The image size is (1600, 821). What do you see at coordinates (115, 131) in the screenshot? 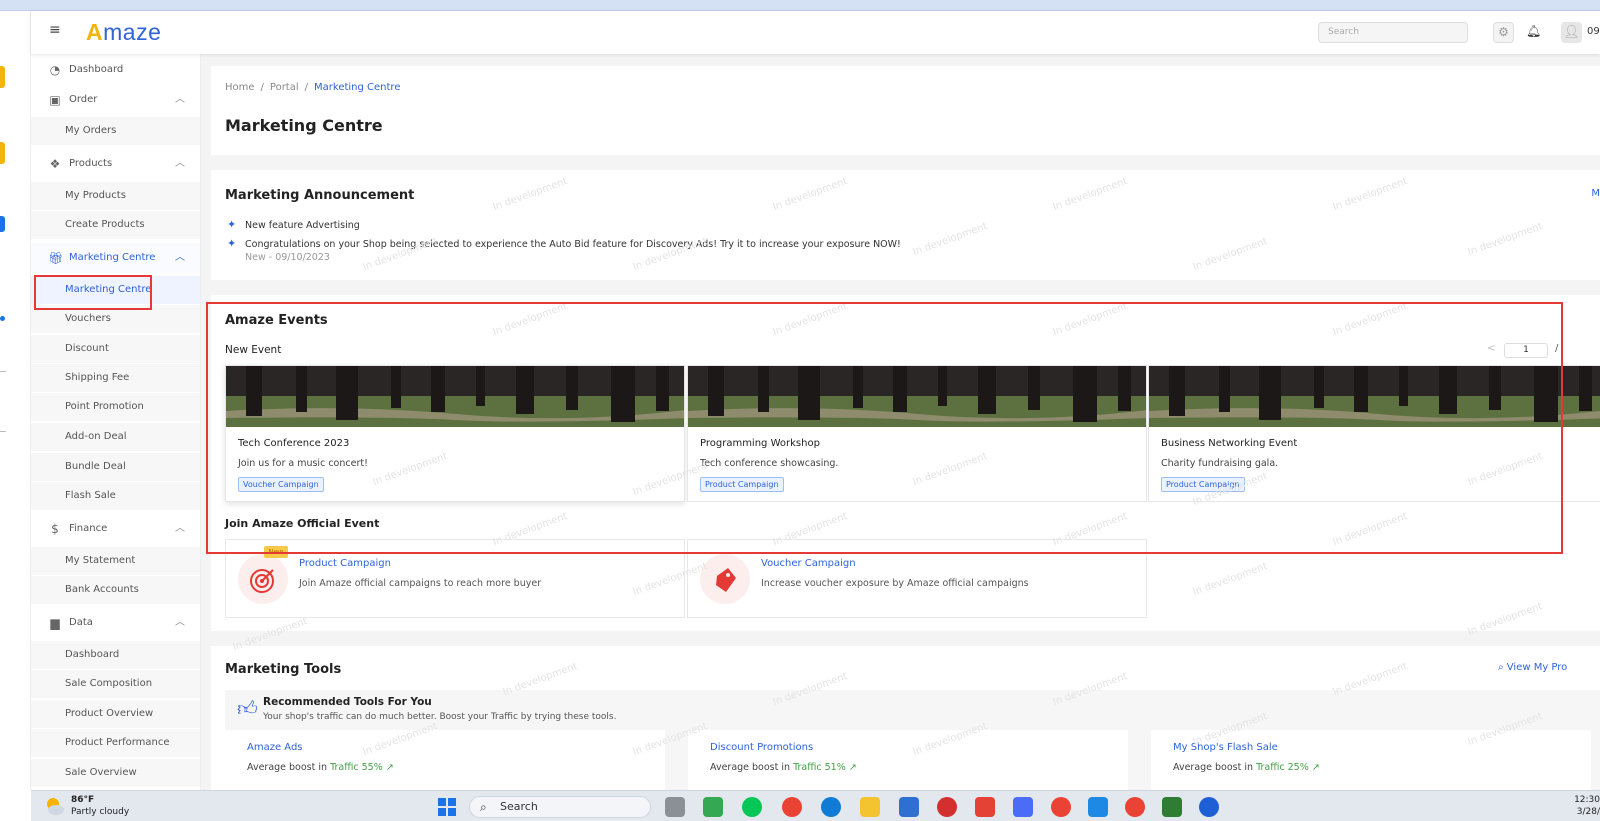
I see `sidebar-item-my-orders: My Orders` at bounding box center [115, 131].